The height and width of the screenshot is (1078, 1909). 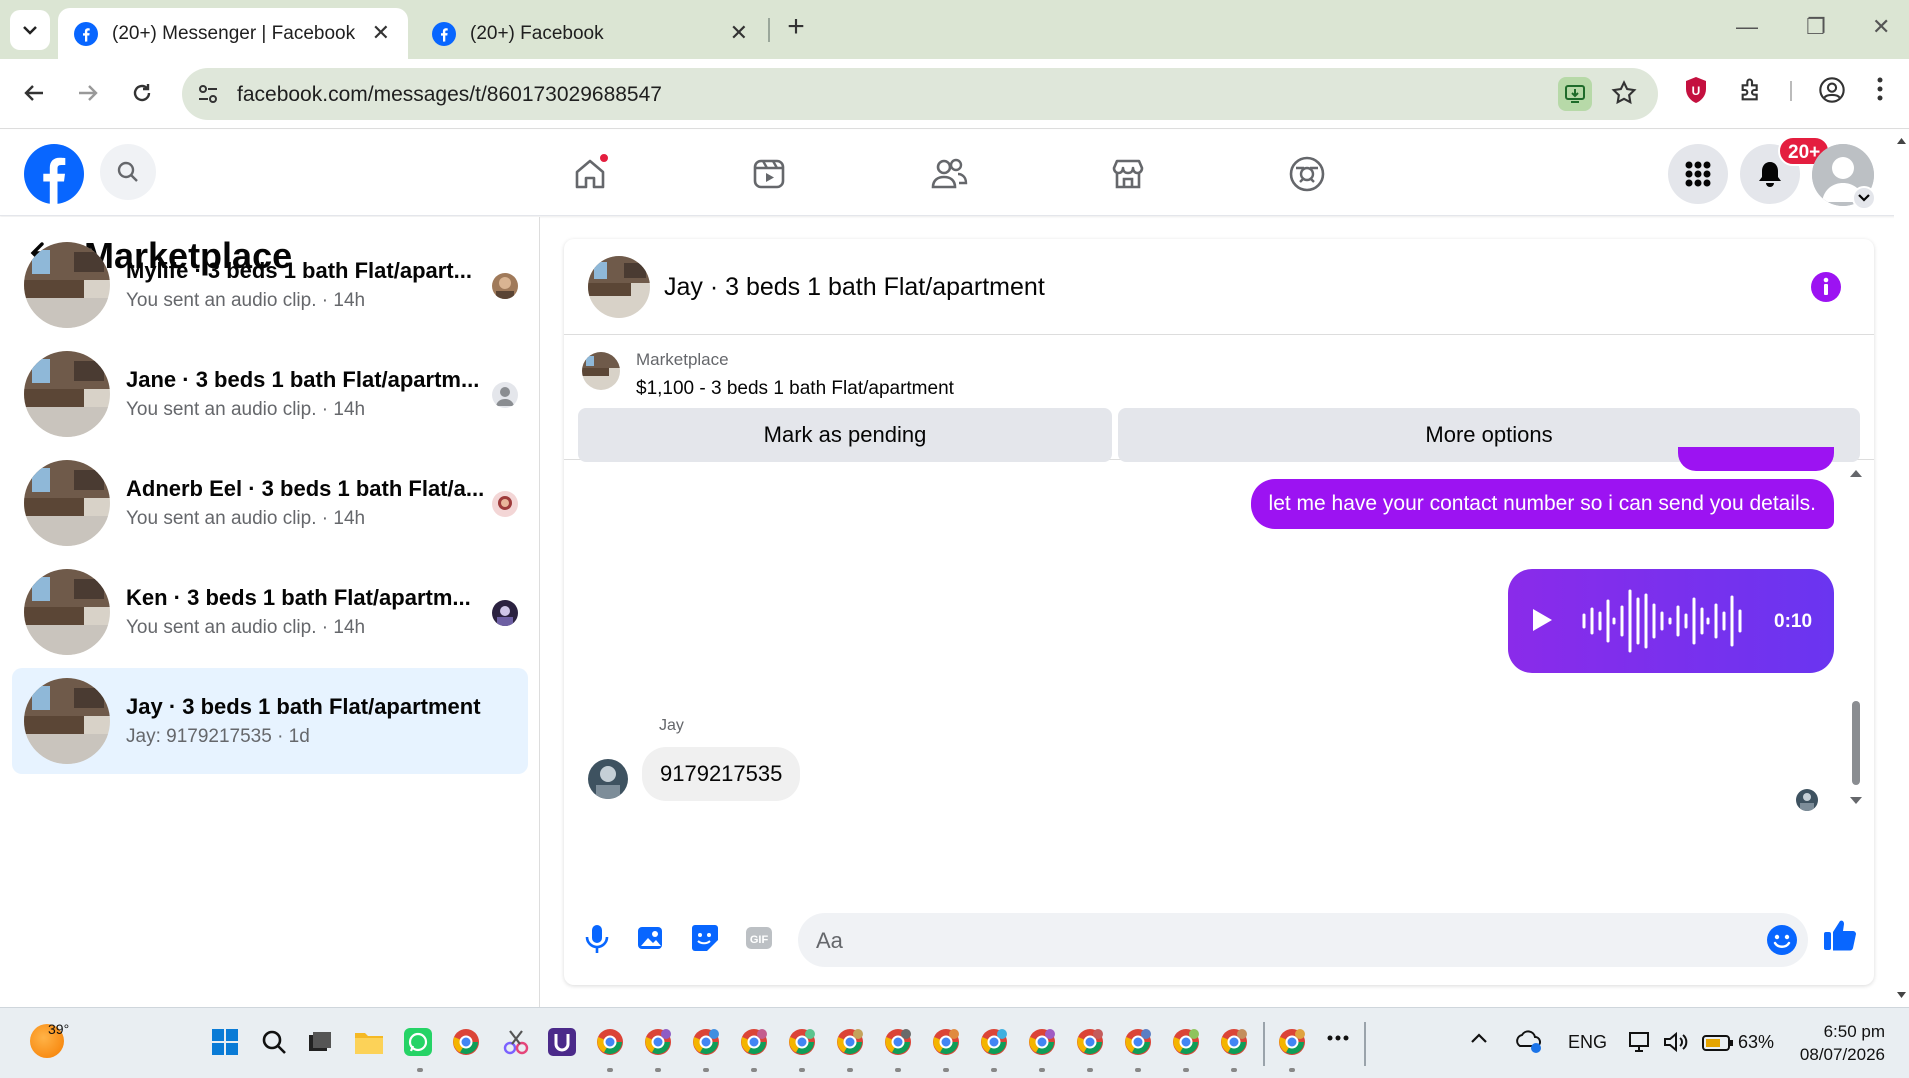 What do you see at coordinates (854, 287) in the screenshot?
I see `chat-title: Jay · 3 beds 1 bath Flat/apartment` at bounding box center [854, 287].